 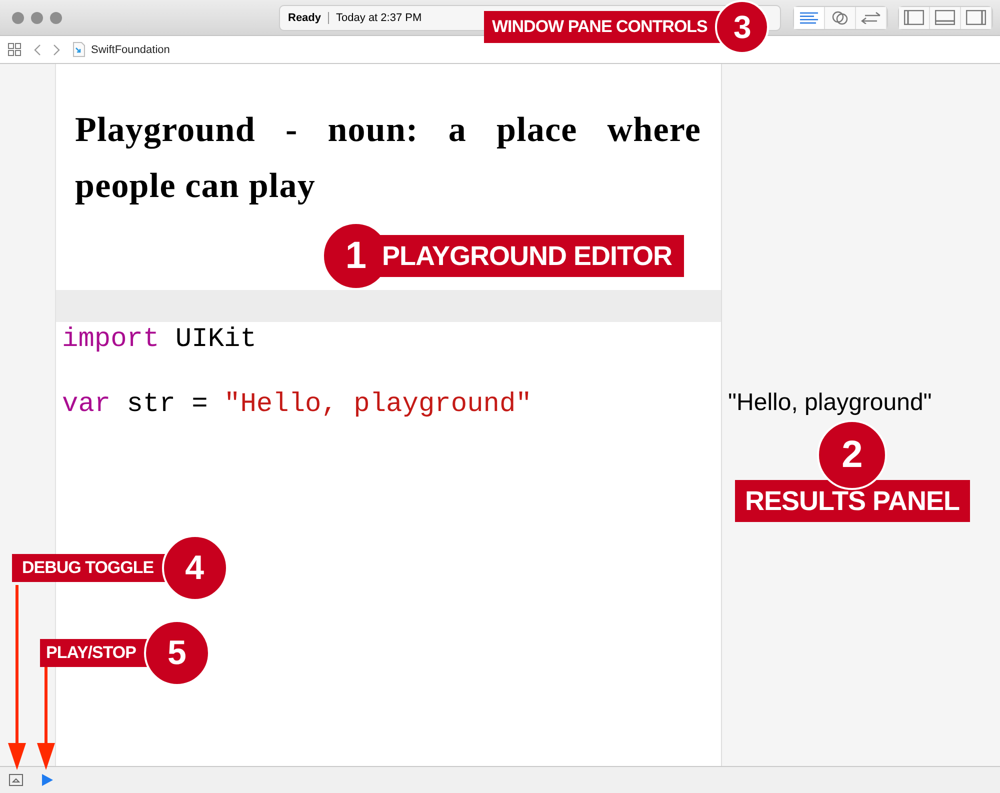 I want to click on lines-icon, so click(x=809, y=18).